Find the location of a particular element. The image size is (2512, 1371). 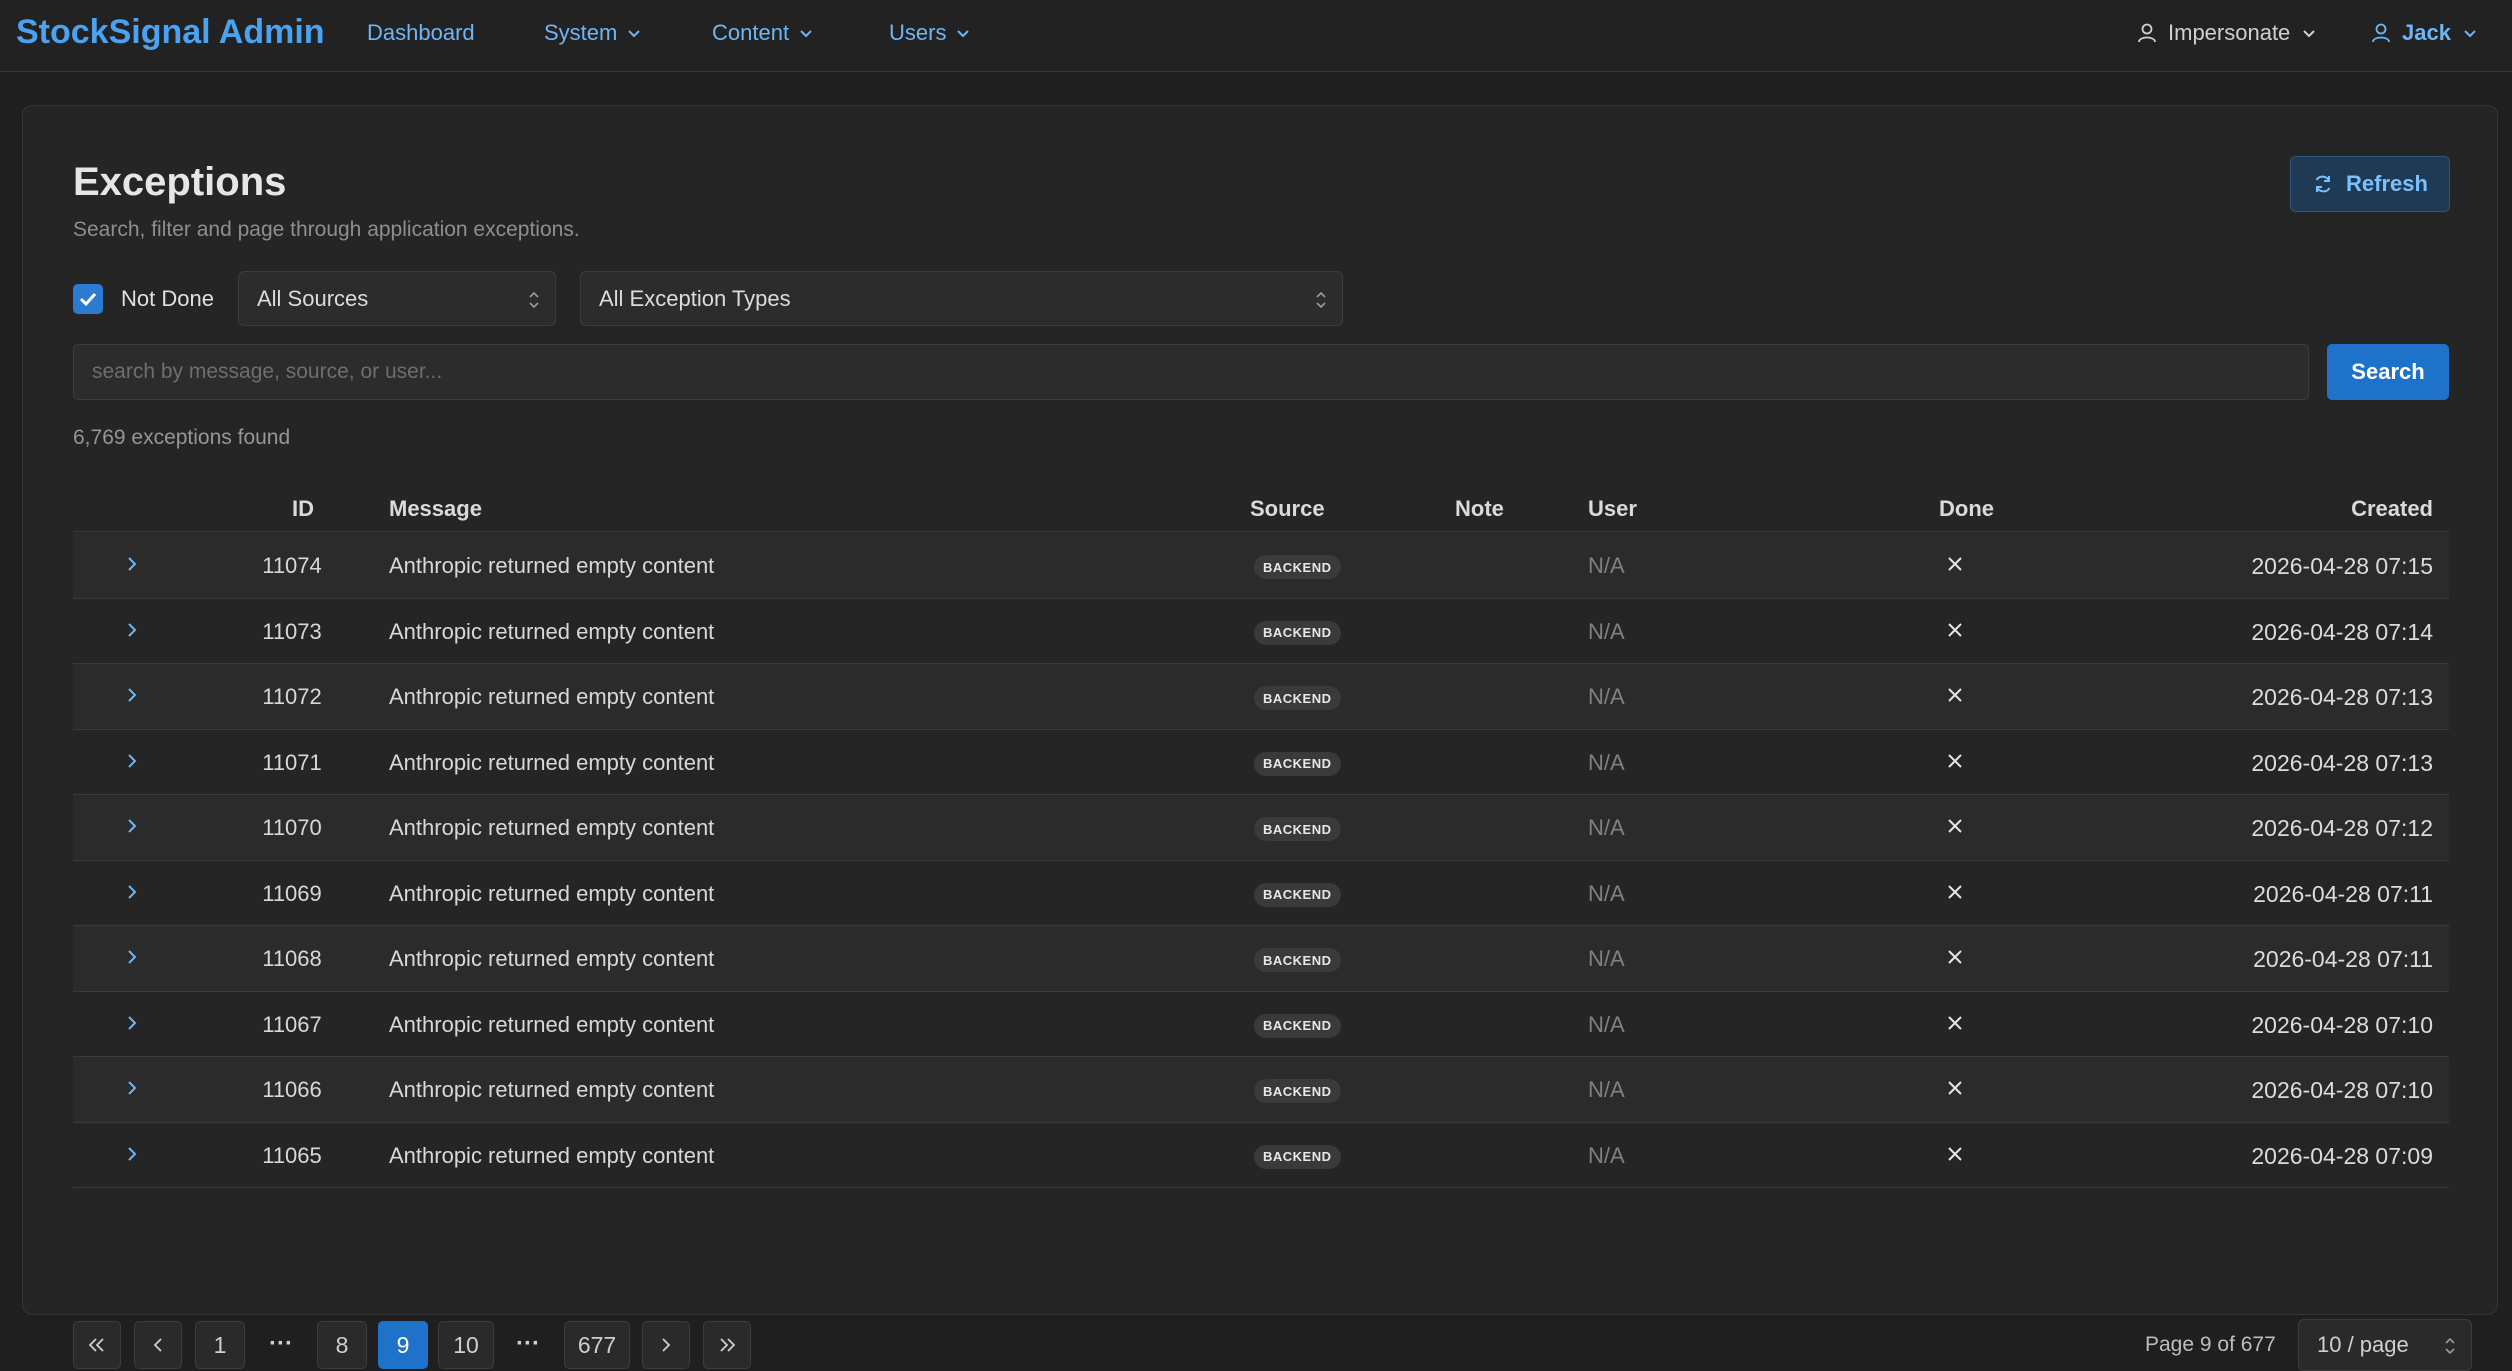

nav-users-menu: Users is located at coordinates (930, 33).